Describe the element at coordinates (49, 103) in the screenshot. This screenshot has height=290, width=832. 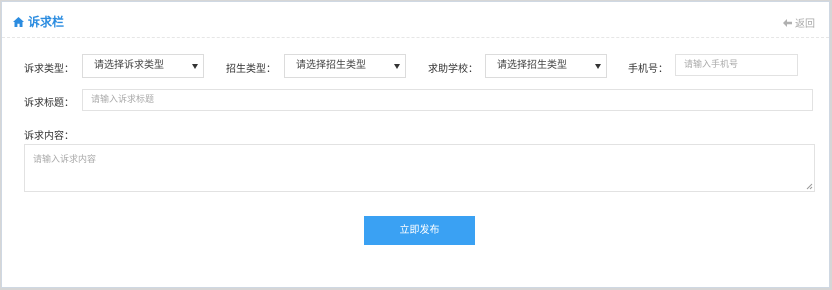
I see `subject-label: 诉求标题：` at that location.